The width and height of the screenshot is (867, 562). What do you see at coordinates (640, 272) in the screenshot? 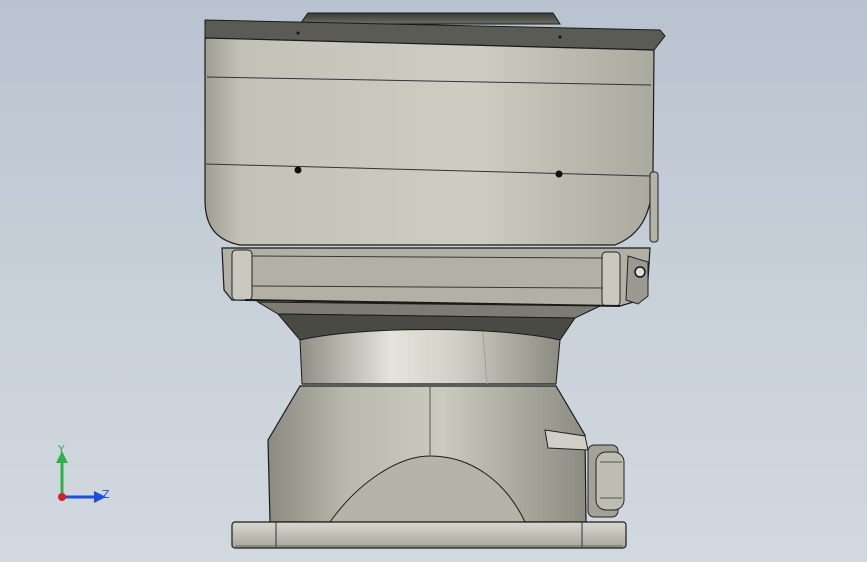
I see `tilt-knob` at bounding box center [640, 272].